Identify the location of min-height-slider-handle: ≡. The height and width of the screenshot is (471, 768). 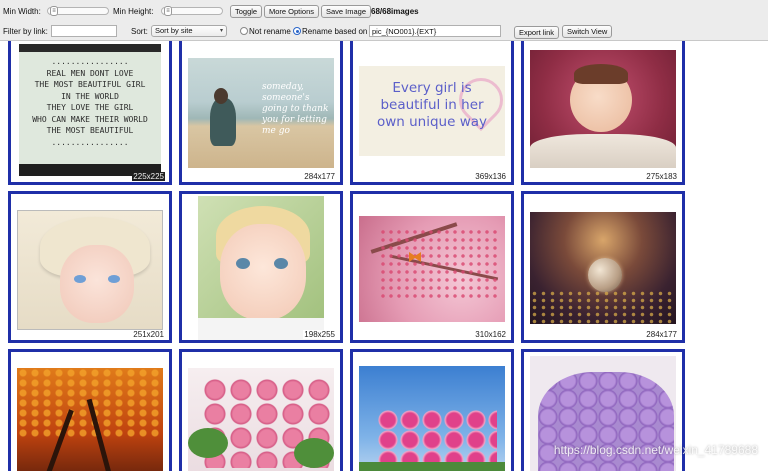
(168, 11).